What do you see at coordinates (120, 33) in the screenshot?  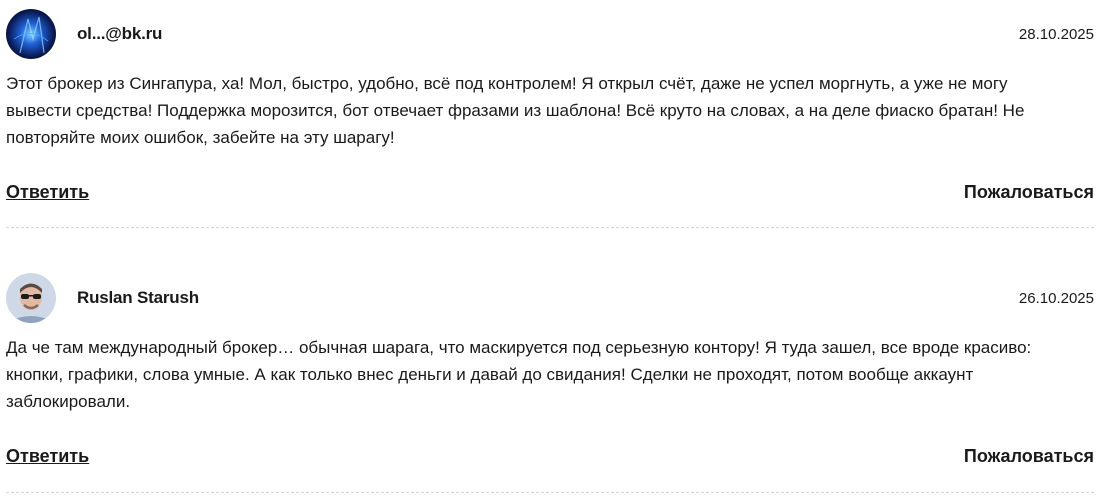 I see `comment-author: ol...@bk.ru` at bounding box center [120, 33].